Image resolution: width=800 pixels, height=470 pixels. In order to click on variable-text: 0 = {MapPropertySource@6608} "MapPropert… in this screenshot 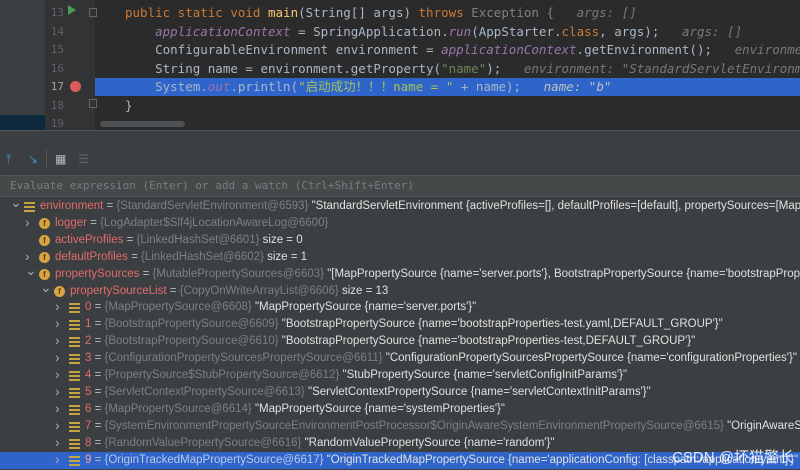, I will do `click(281, 307)`.